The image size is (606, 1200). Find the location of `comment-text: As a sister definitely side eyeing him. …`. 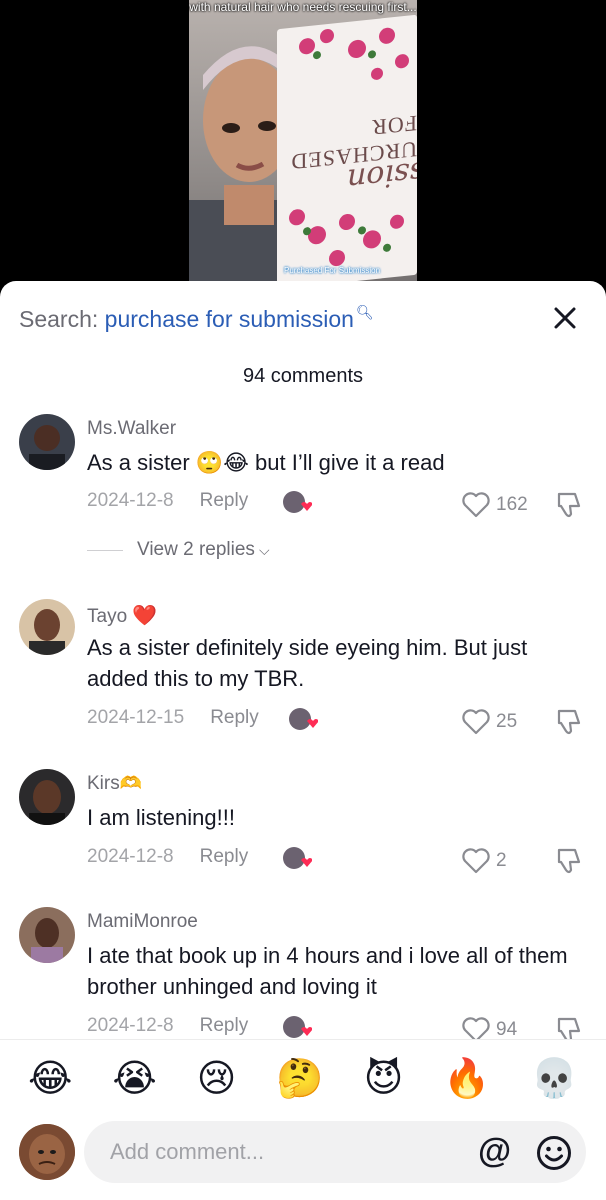

comment-text: As a sister definitely side eyeing him. … is located at coordinates (307, 663).